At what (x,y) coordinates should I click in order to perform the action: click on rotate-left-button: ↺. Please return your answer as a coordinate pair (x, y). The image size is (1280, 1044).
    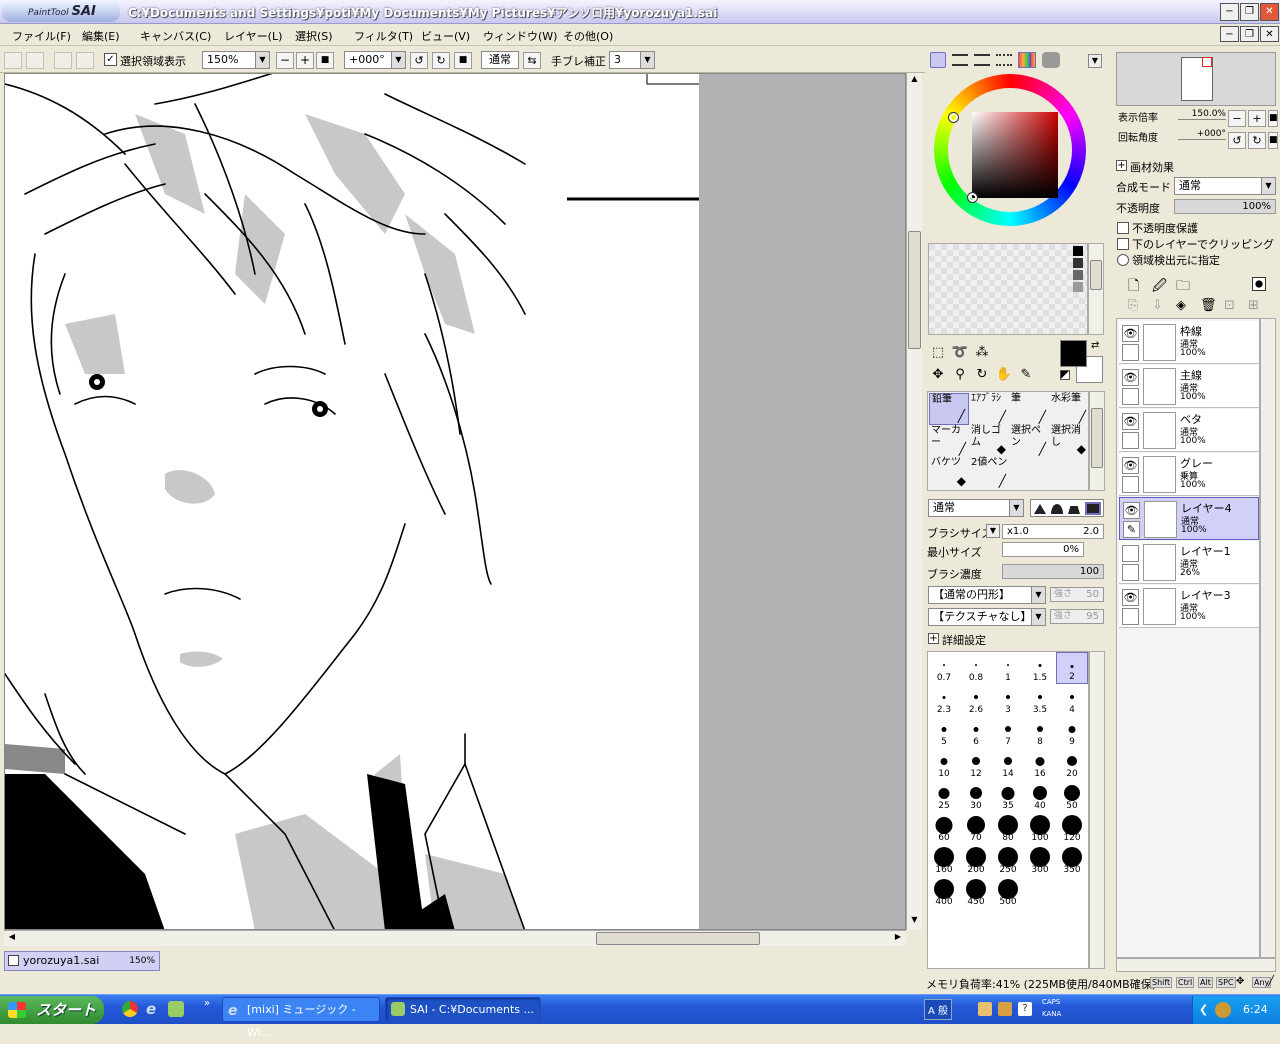
    Looking at the image, I should click on (419, 60).